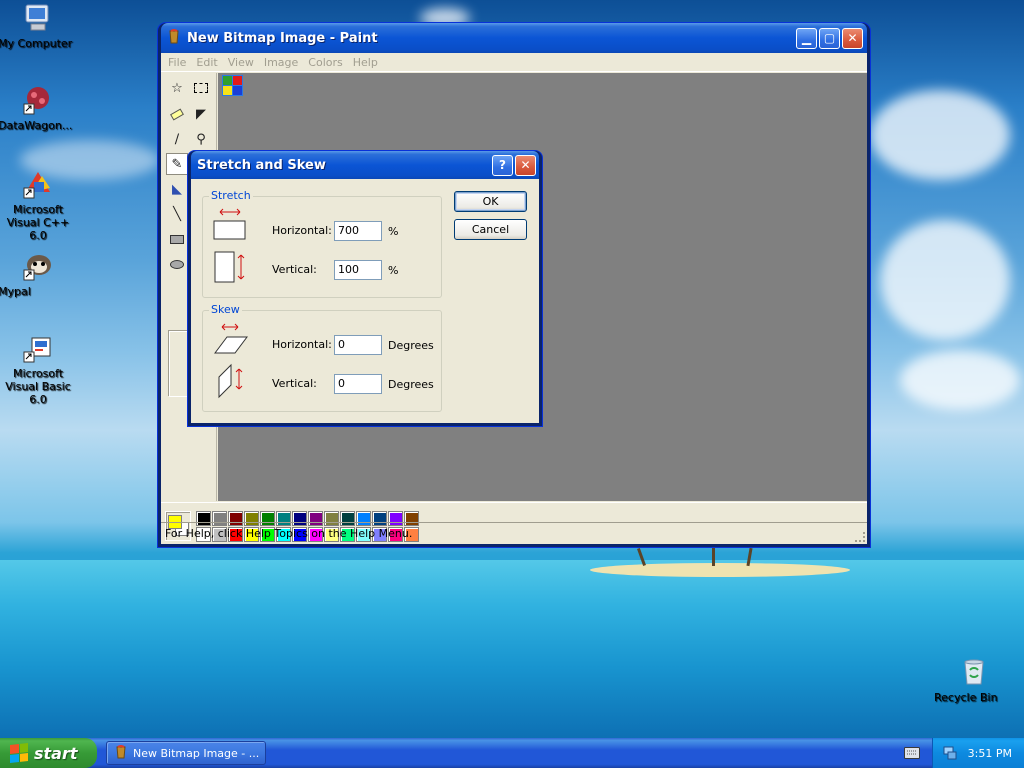  I want to click on magnifier-tool: ⚲, so click(201, 139).